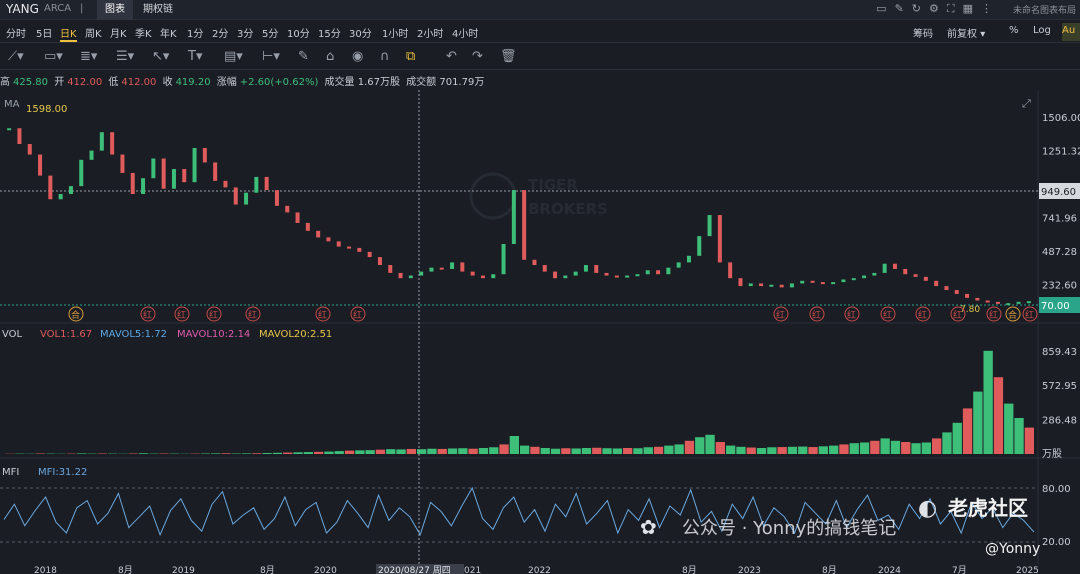  I want to click on fib-icon: ☰▾, so click(125, 56).